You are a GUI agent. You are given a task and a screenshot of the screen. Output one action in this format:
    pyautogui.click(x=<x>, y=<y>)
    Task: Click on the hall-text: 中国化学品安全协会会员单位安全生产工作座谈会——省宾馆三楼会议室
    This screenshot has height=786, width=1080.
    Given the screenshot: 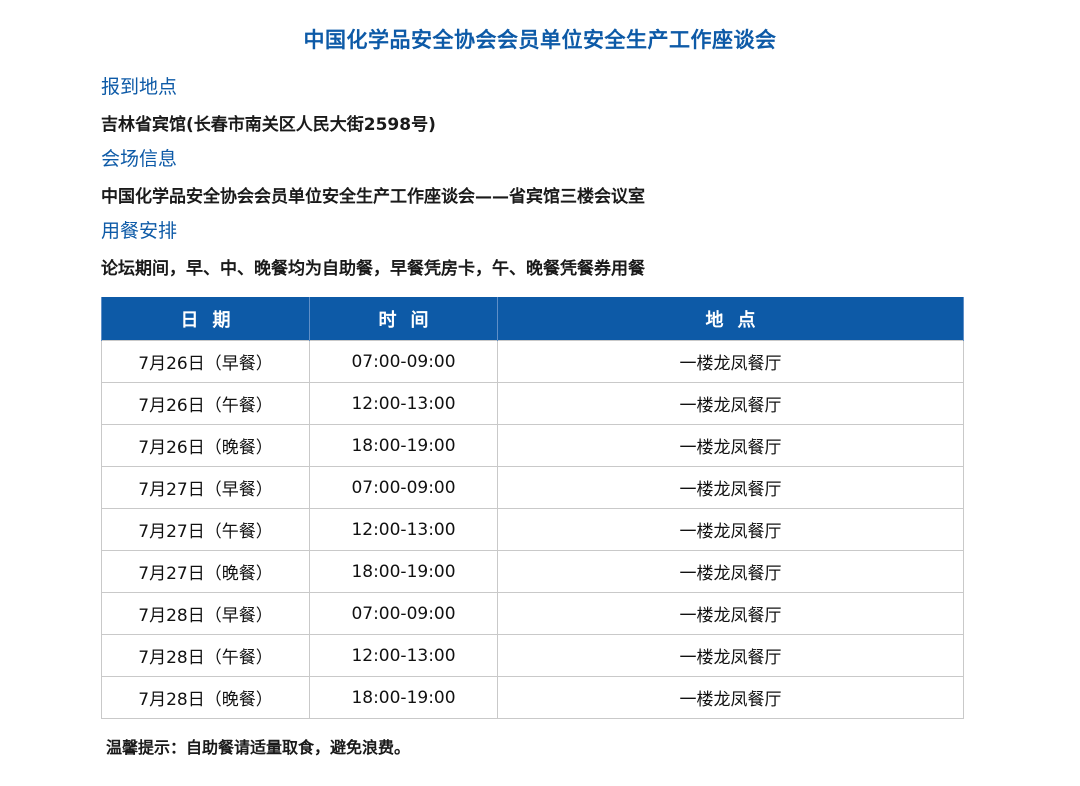 What is the action you would take?
    pyautogui.click(x=373, y=197)
    